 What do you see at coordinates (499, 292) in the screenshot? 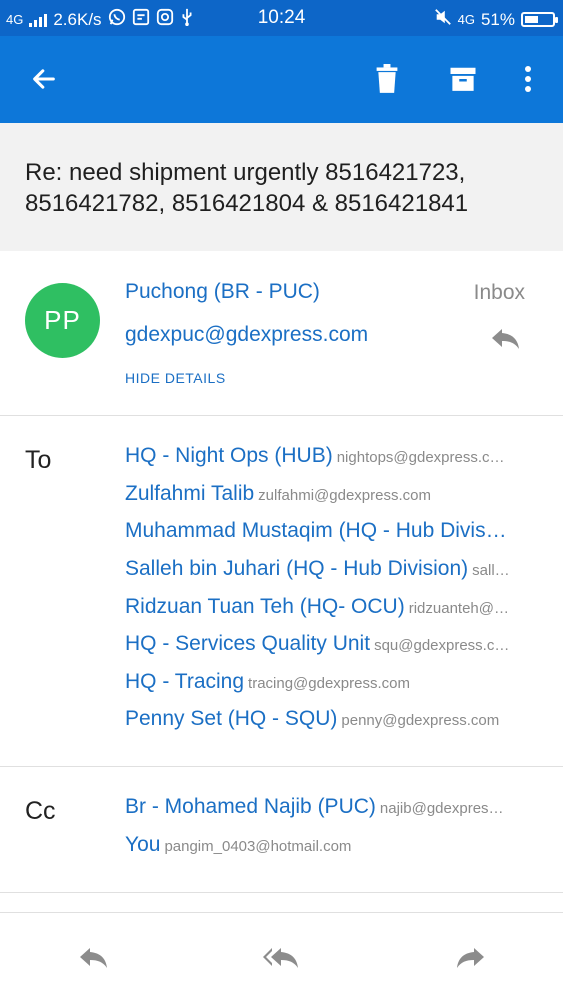
I see `folder-label: Inbox` at bounding box center [499, 292].